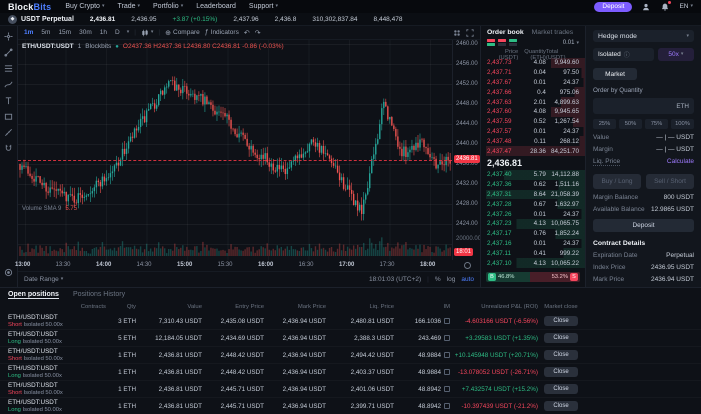 The width and height of the screenshot is (701, 414). I want to click on magnet-icon, so click(8, 148).